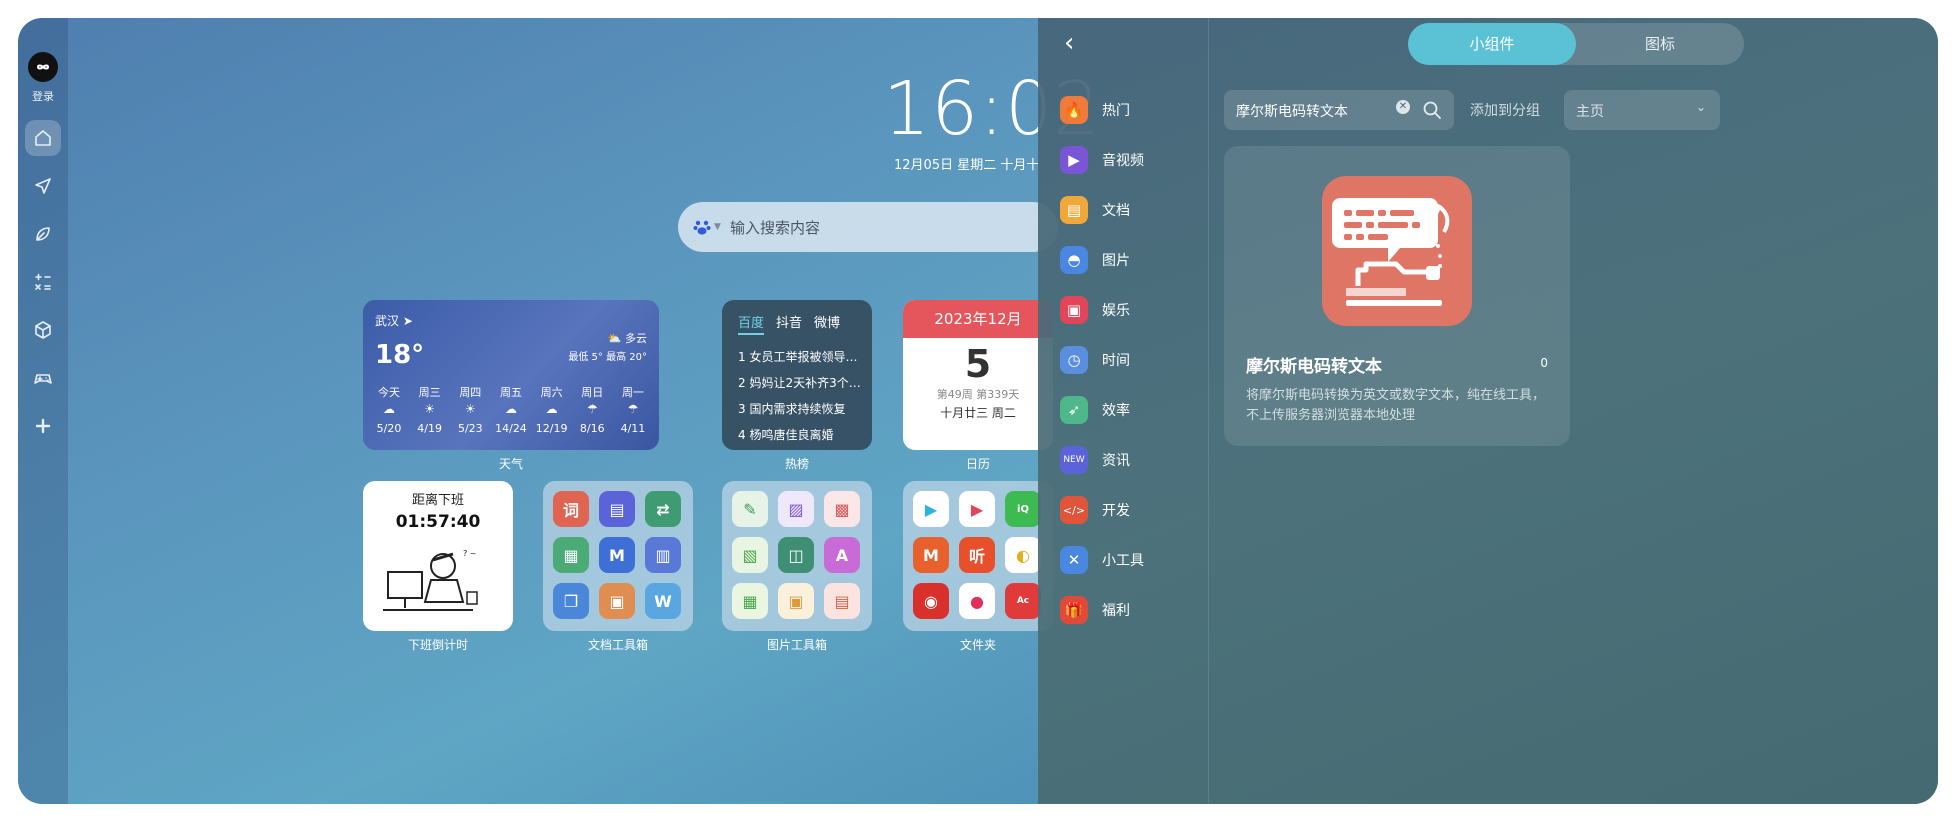 This screenshot has width=1956, height=822. I want to click on mango-icon: M, so click(931, 555).